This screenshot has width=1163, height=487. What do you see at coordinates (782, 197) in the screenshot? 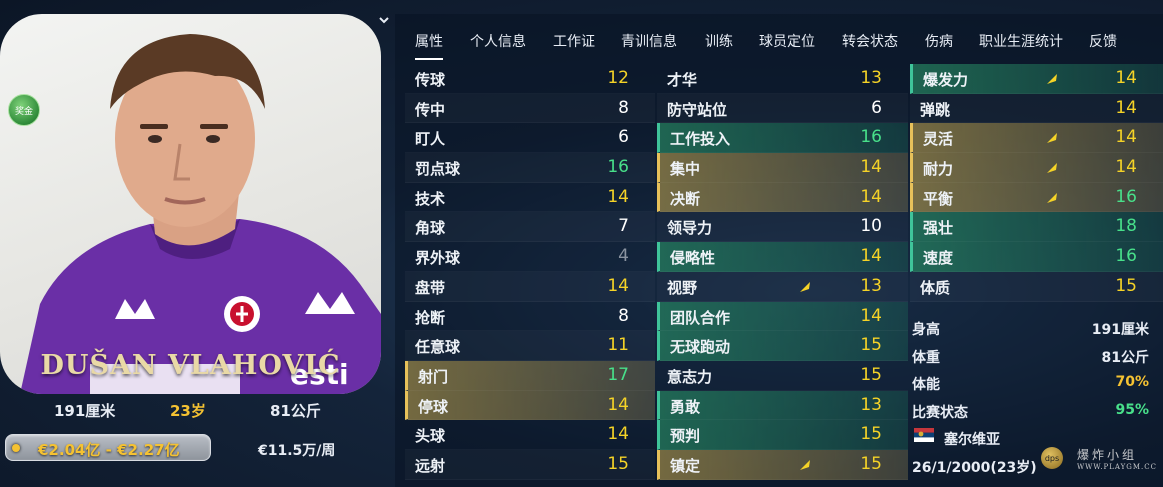
I see `mental-attr-row: 决断 14` at bounding box center [782, 197].